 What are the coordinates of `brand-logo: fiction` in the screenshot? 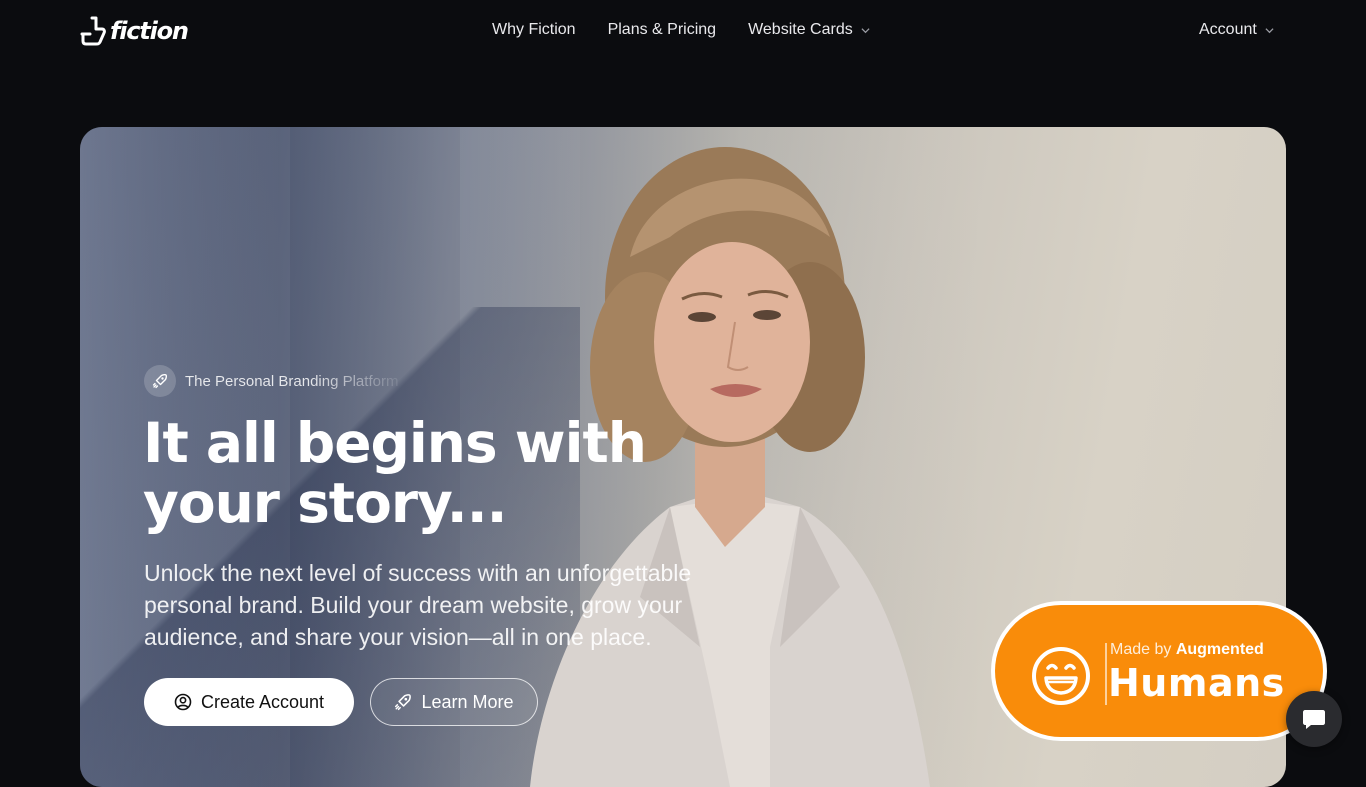 It's located at (134, 31).